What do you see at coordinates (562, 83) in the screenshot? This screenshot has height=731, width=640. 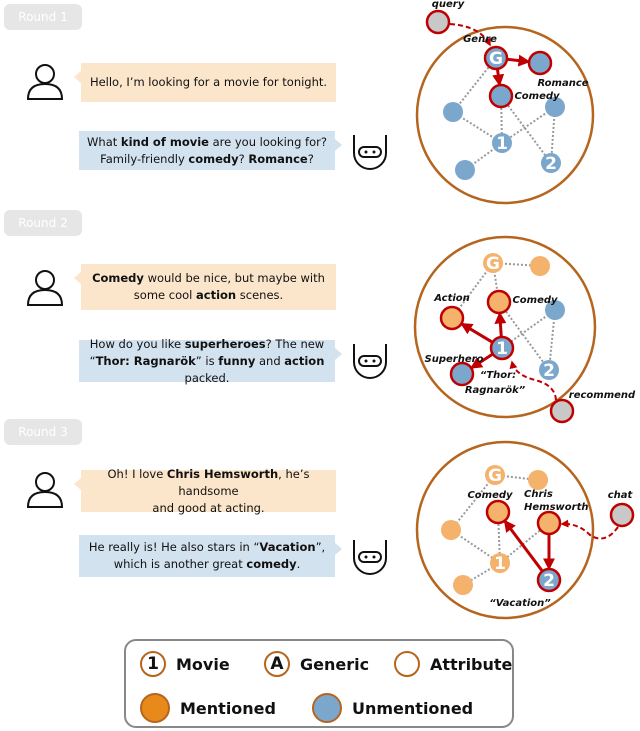 I see `graph-annotation: Romance` at bounding box center [562, 83].